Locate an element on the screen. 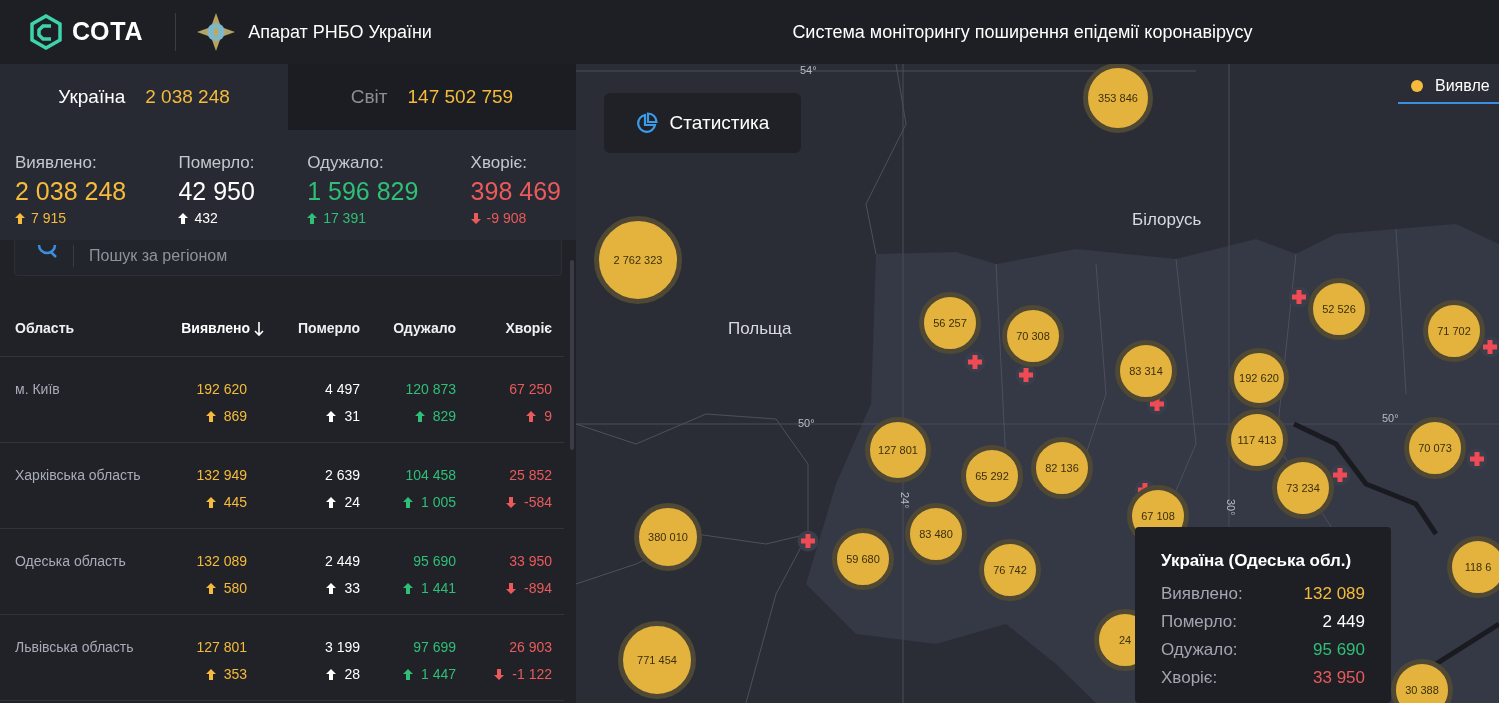 This screenshot has width=1499, height=703. grid-label: 54° is located at coordinates (808, 71).